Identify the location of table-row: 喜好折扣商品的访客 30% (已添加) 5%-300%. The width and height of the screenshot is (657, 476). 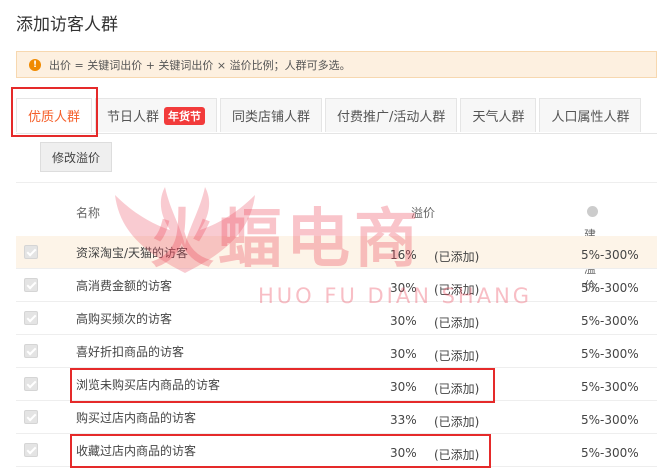
(336, 351).